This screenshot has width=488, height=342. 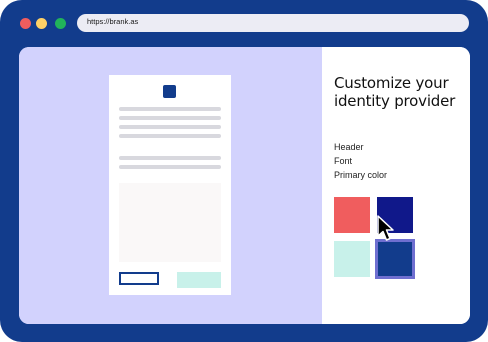 What do you see at coordinates (352, 259) in the screenshot?
I see `swatch-mint` at bounding box center [352, 259].